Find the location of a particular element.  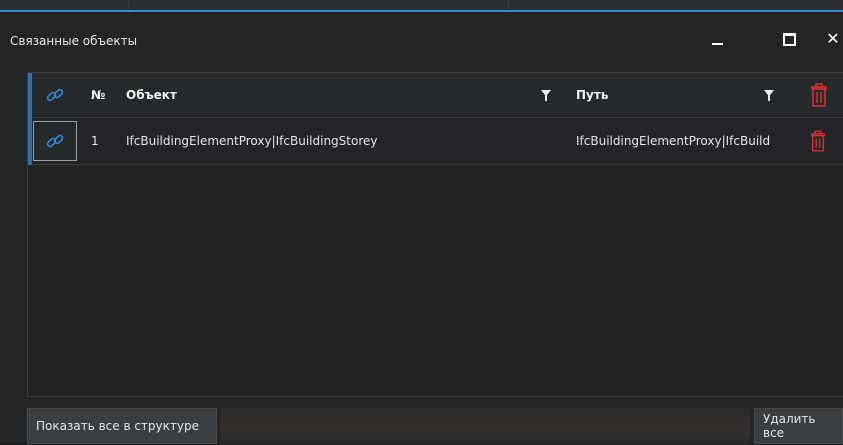

row-link-cell is located at coordinates (55, 141).